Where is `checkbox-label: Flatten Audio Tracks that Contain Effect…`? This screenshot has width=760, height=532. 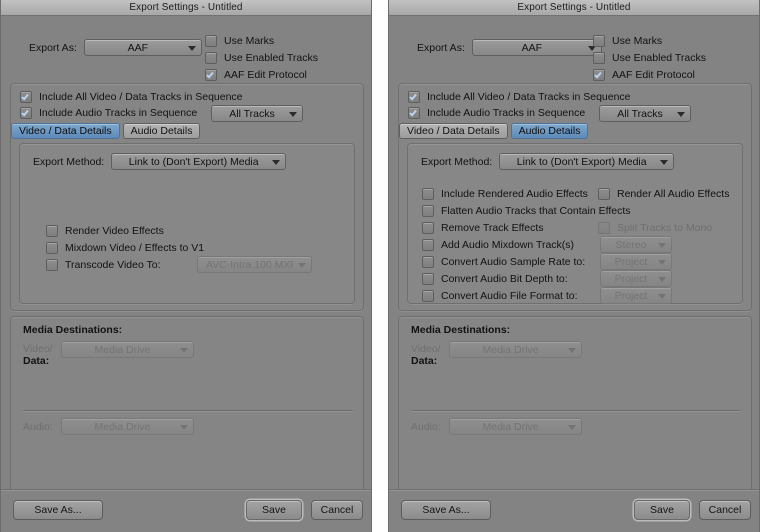 checkbox-label: Flatten Audio Tracks that Contain Effect… is located at coordinates (536, 211).